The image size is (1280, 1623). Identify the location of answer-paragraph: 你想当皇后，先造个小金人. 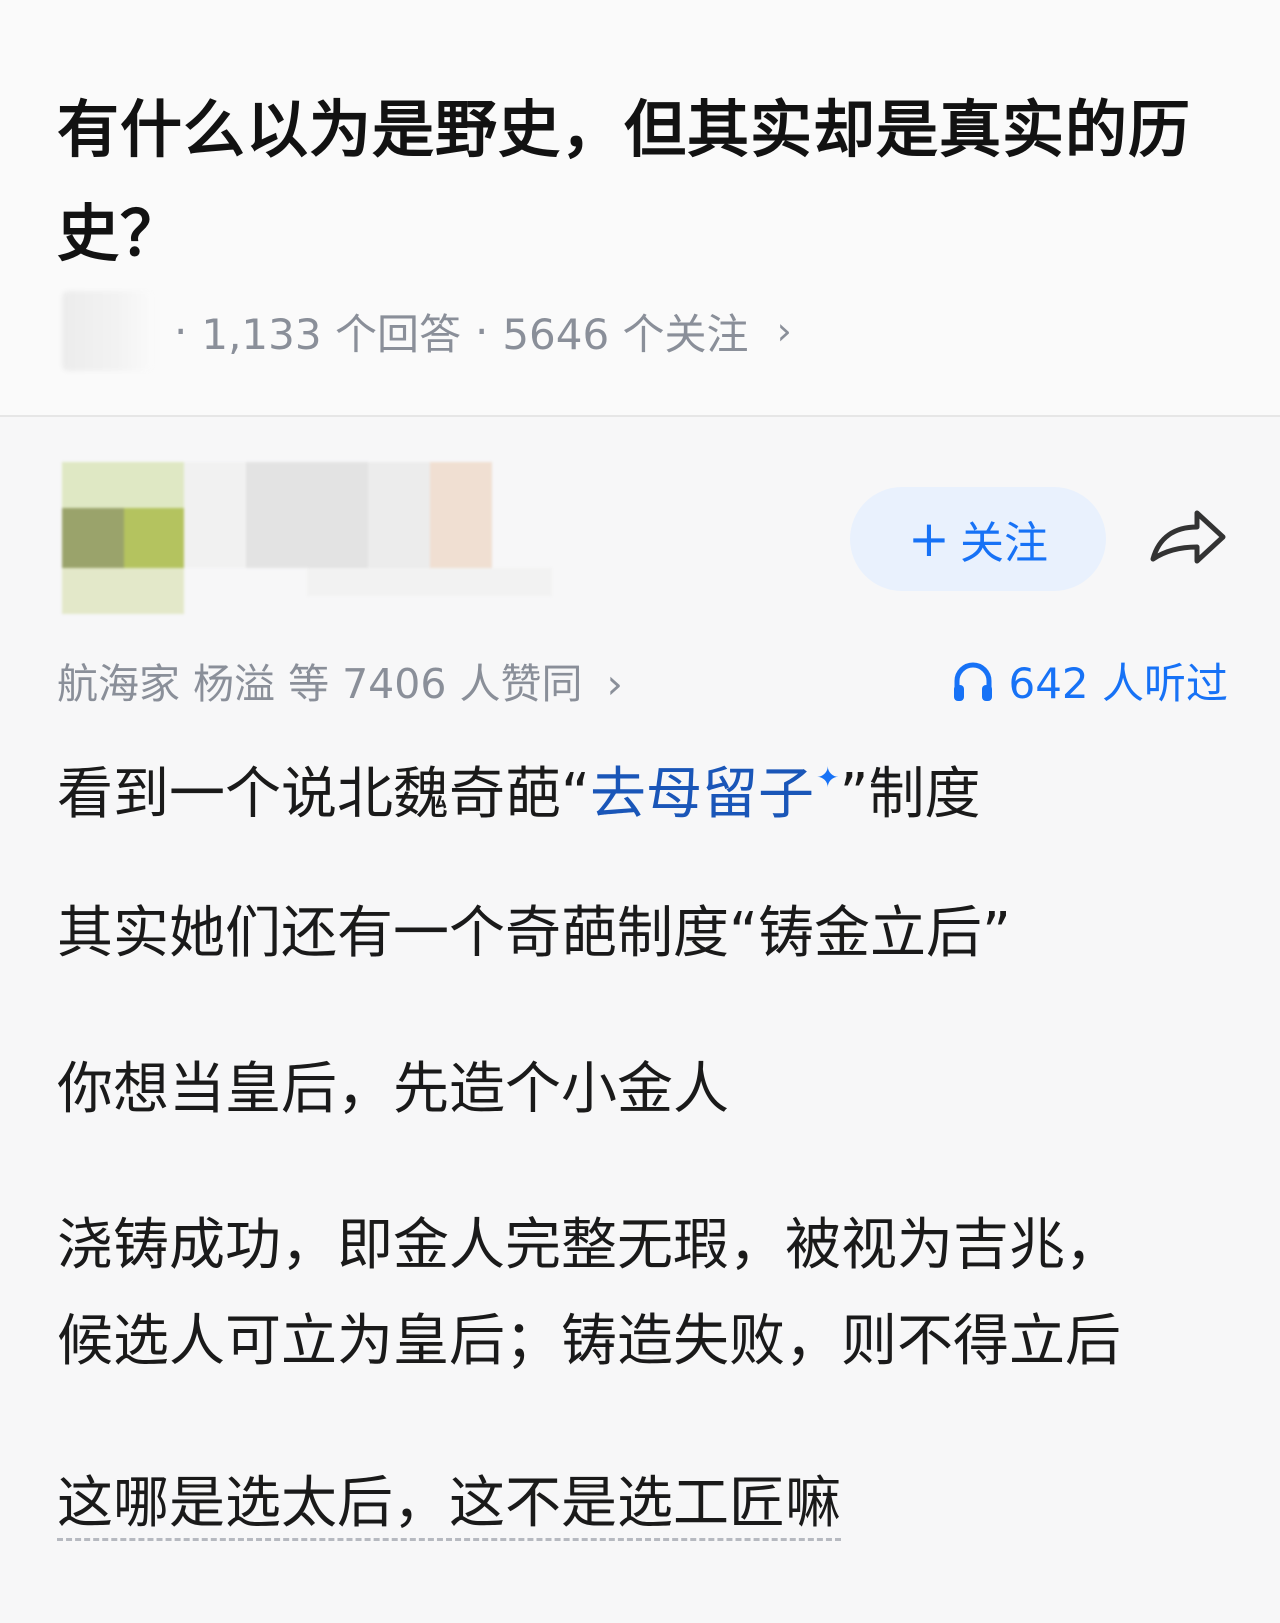
(393, 1089).